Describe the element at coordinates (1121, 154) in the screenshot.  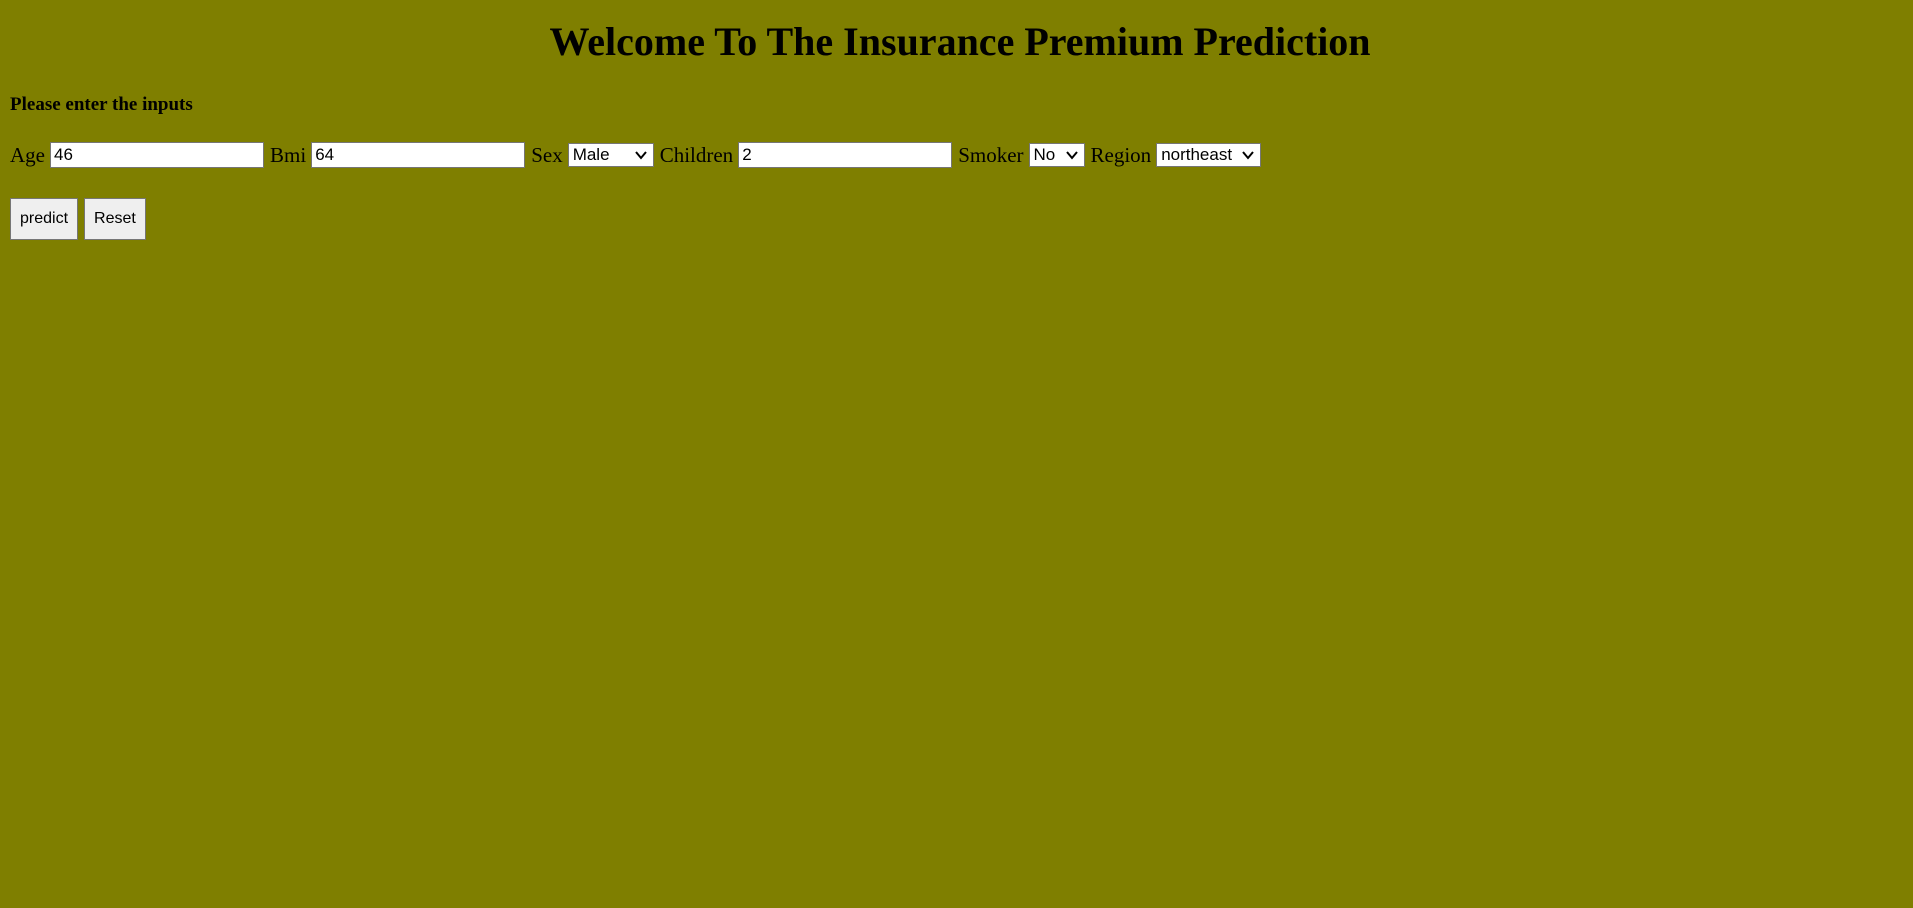
I see `region-label: Region` at that location.